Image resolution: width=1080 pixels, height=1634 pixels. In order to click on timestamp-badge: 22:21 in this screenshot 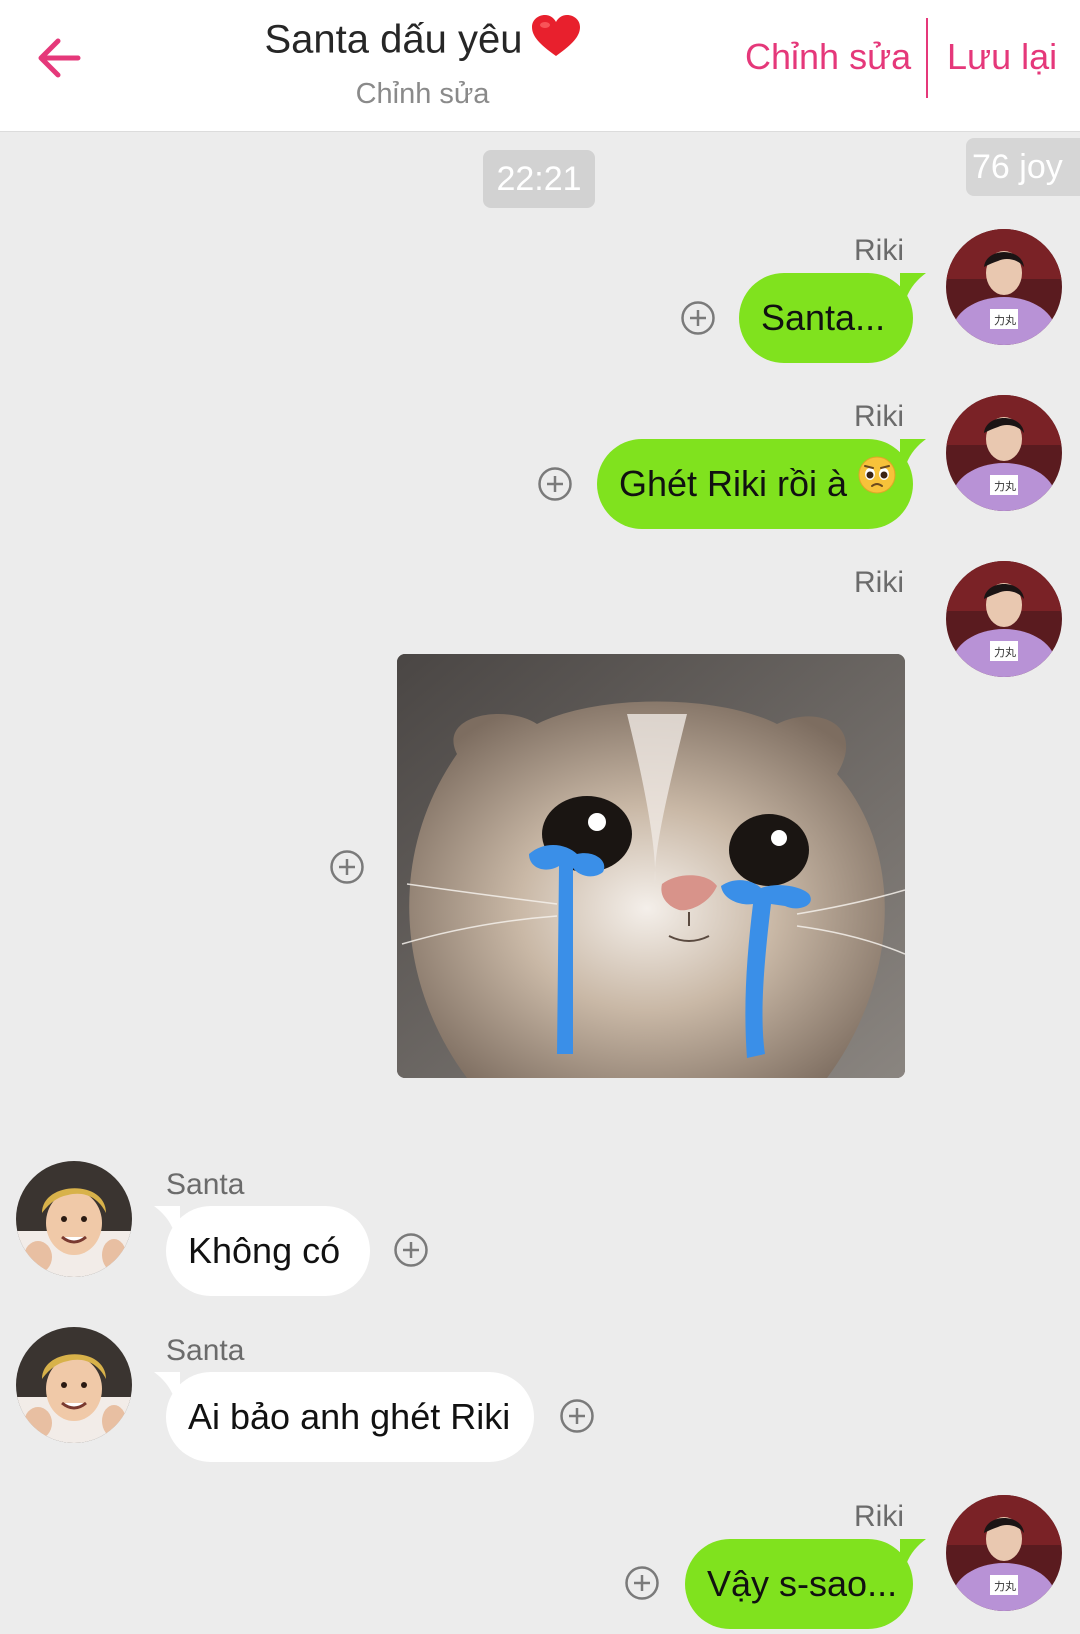, I will do `click(539, 179)`.